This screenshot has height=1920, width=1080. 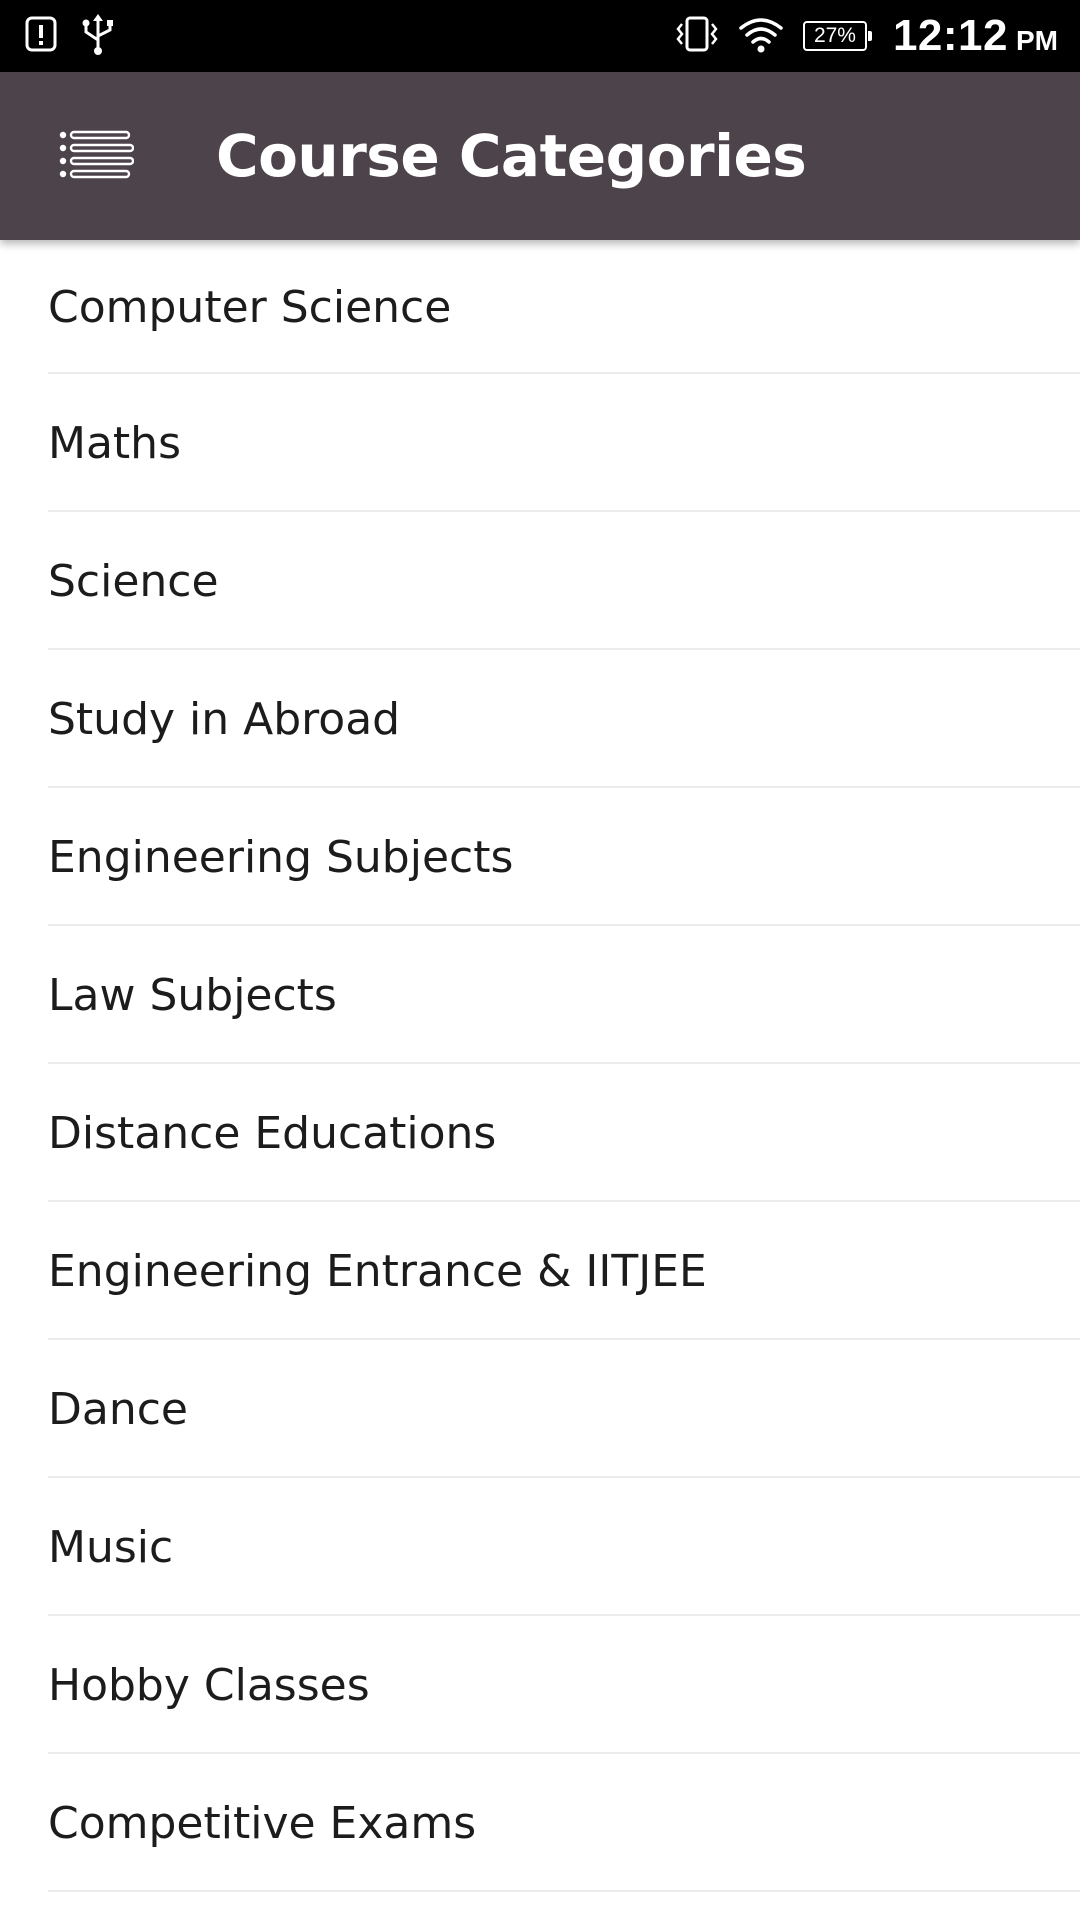 I want to click on category-item-hobby-classes: Hobby Classes, so click(x=540, y=1685).